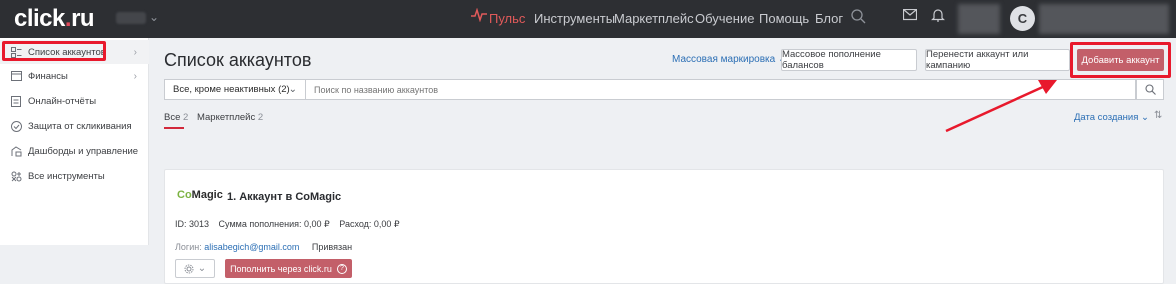  Describe the element at coordinates (849, 60) in the screenshot. I see `mass-topup-button: Массовое пополнение балансов` at that location.